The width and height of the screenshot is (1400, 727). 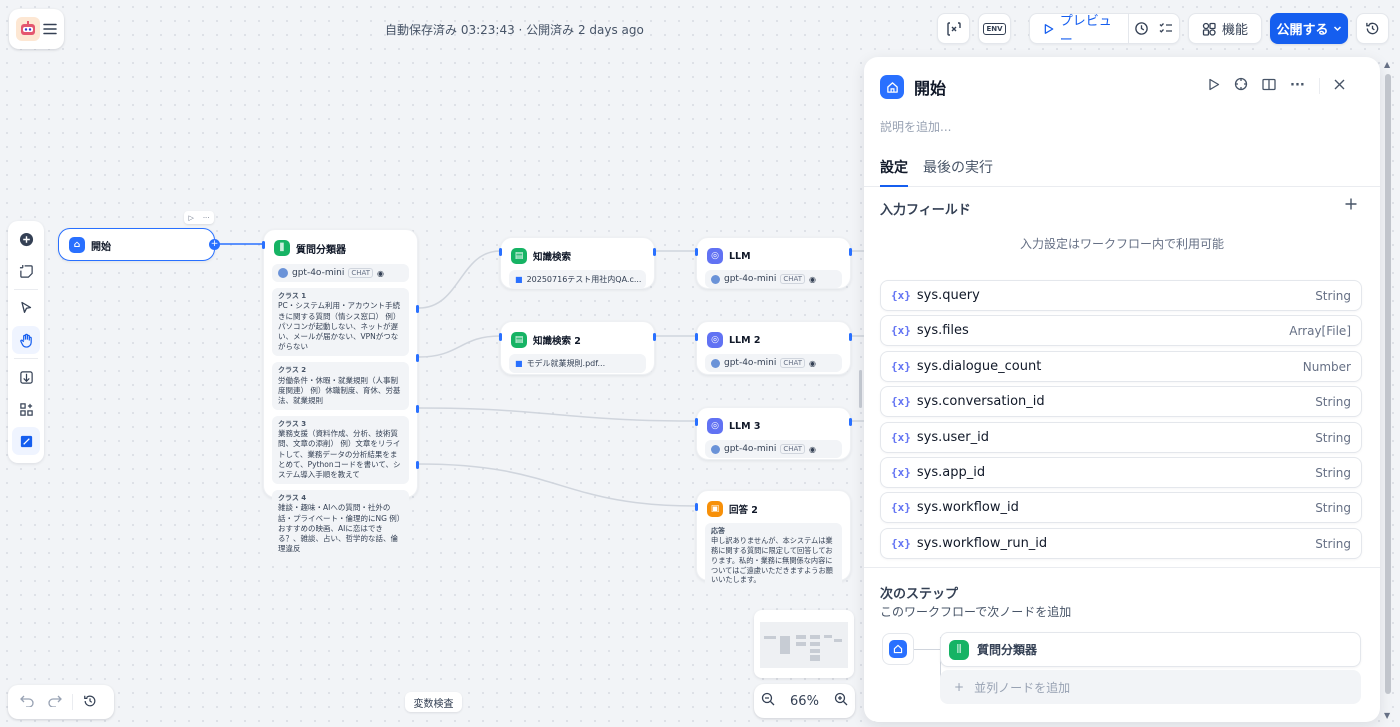 What do you see at coordinates (812, 363) in the screenshot?
I see `eye-icon: ◉` at bounding box center [812, 363].